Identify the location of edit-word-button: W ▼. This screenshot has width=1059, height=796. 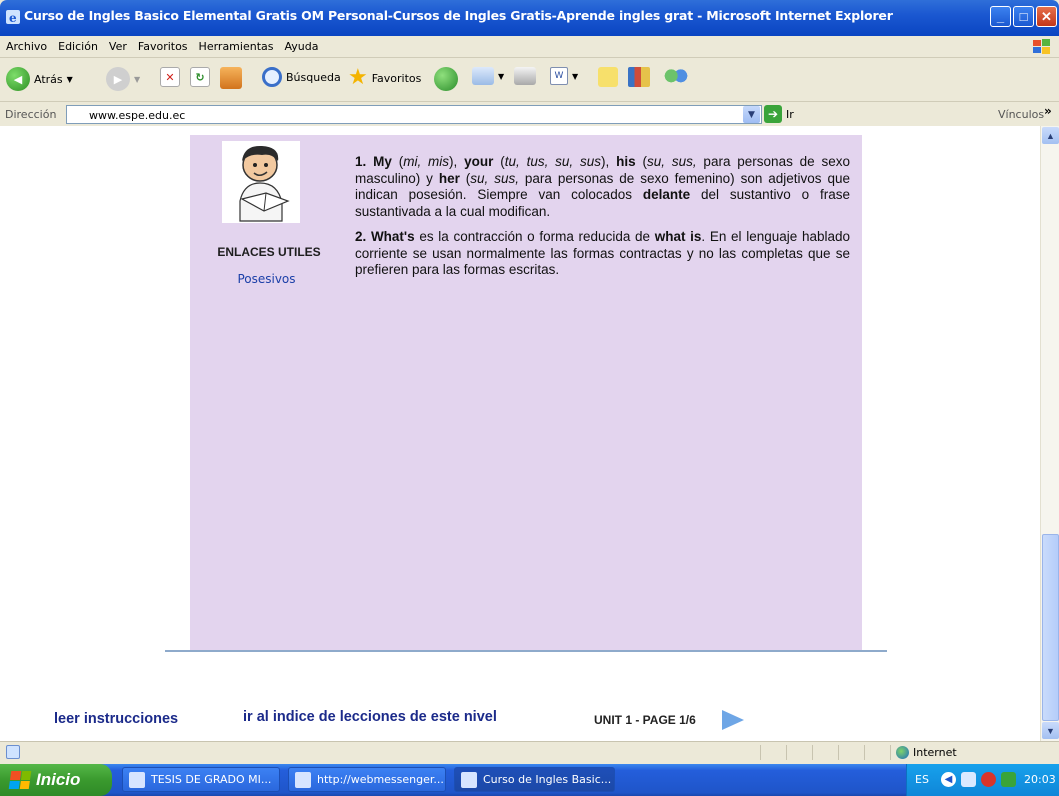
(564, 76).